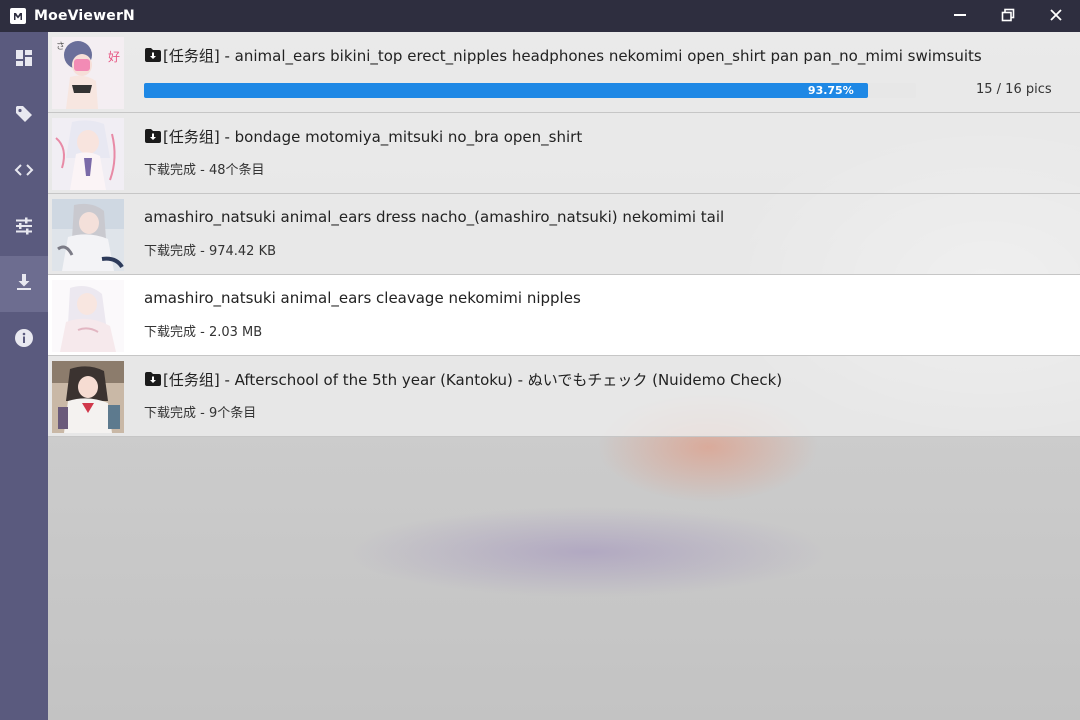 The image size is (1080, 720). What do you see at coordinates (84, 16) in the screenshot?
I see `app-title: MoeViewerN` at bounding box center [84, 16].